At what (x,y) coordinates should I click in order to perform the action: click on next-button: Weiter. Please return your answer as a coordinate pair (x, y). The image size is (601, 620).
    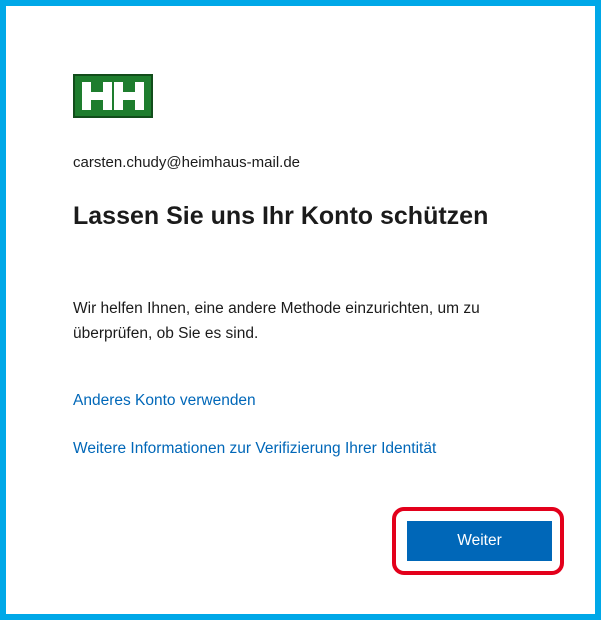
    Looking at the image, I should click on (479, 541).